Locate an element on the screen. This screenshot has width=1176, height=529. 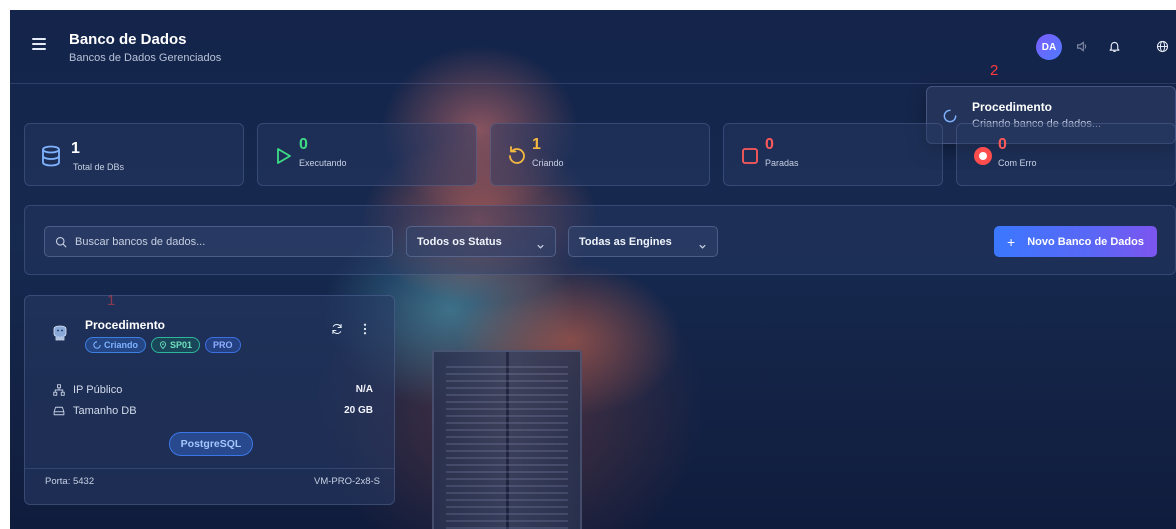
region-badge-label: SP01 is located at coordinates (181, 345).